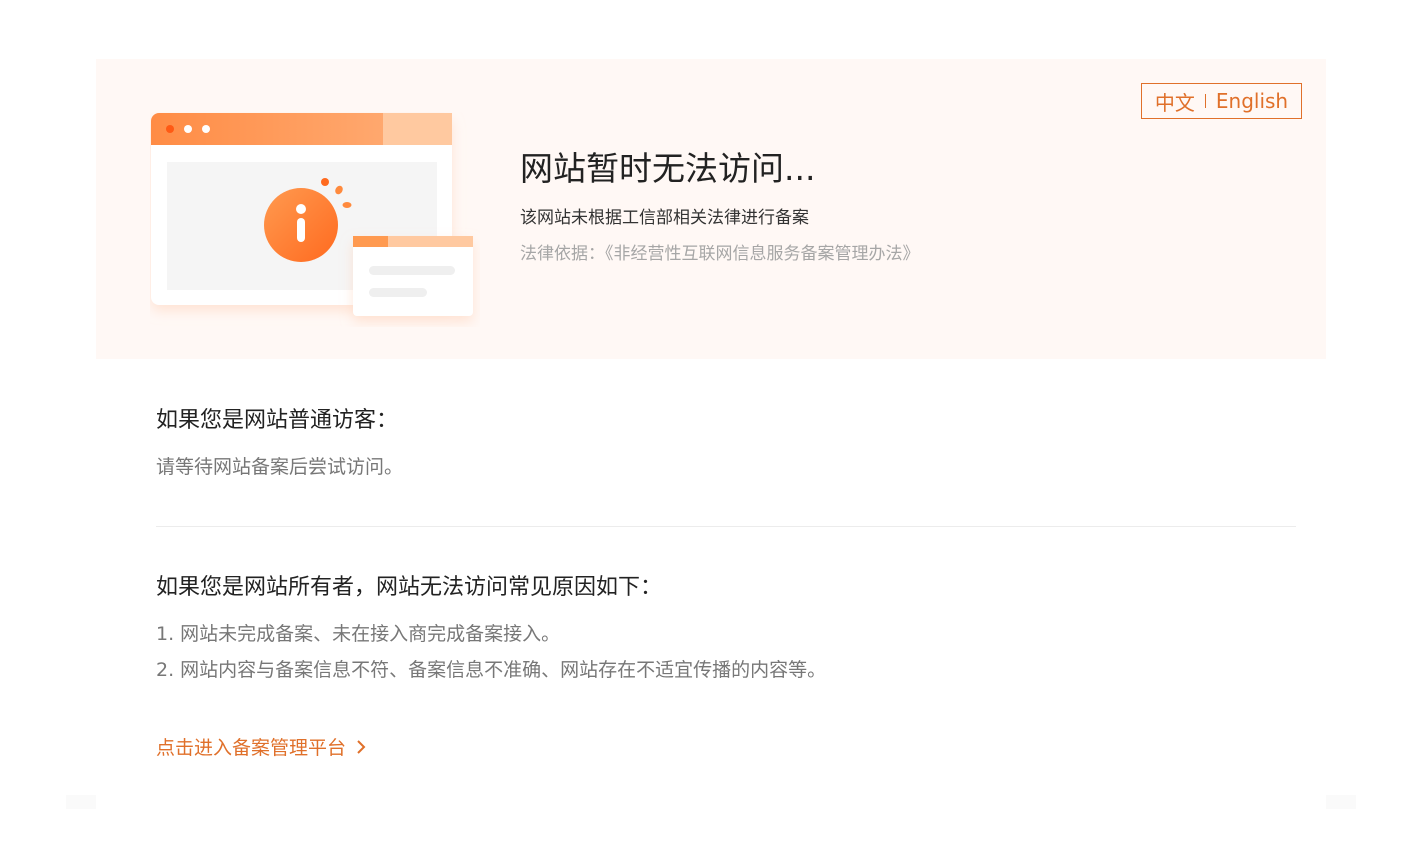 The image size is (1419, 868). Describe the element at coordinates (720, 254) in the screenshot. I see `legal-basis-text: 法律依据：《非经营性互联网信息服务备案管理办法》` at that location.